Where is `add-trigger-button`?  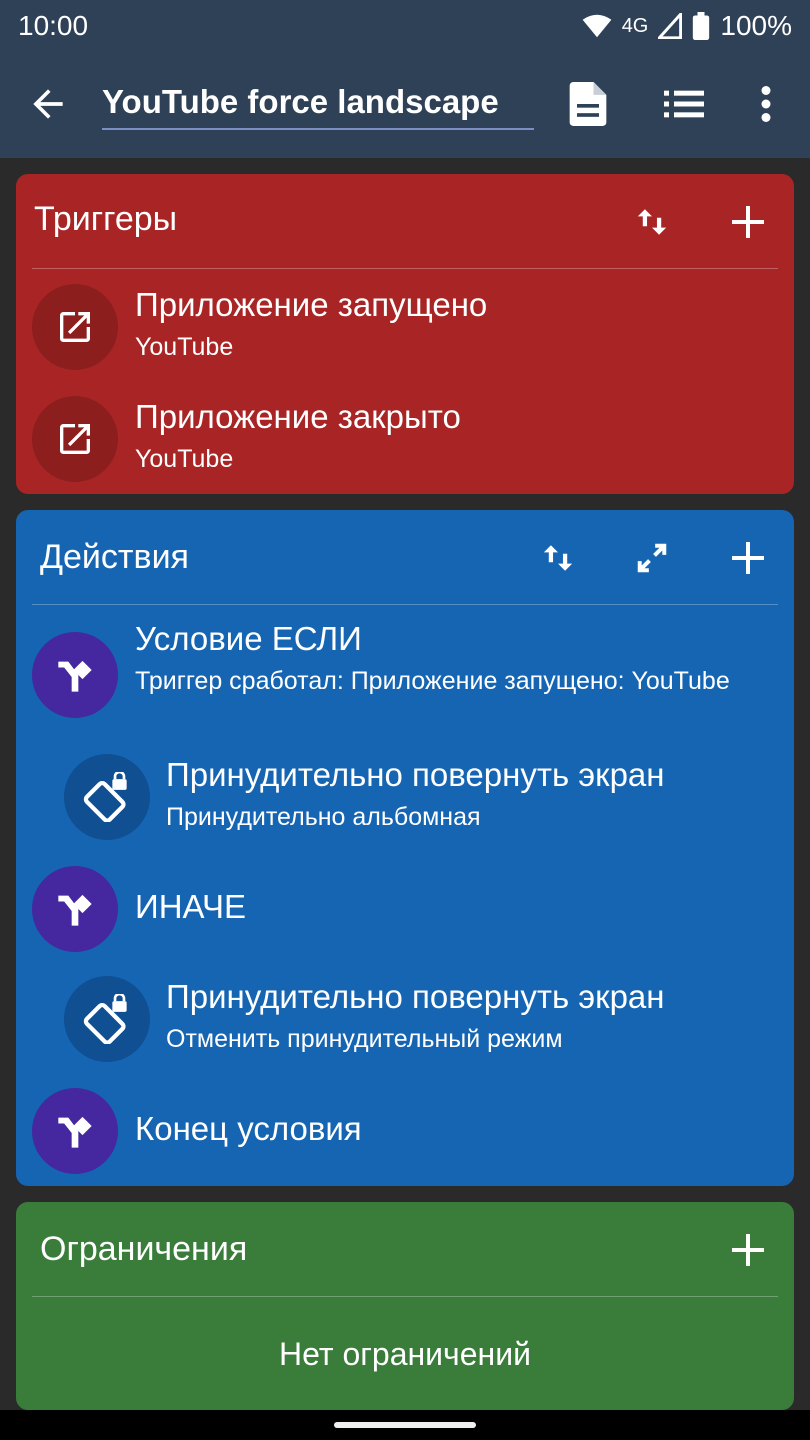
add-trigger-button is located at coordinates (748, 222).